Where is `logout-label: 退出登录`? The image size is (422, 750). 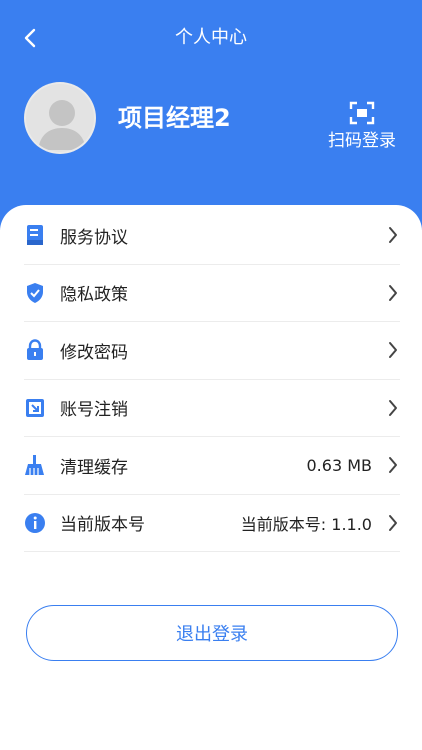
logout-label: 退出登录 is located at coordinates (212, 634).